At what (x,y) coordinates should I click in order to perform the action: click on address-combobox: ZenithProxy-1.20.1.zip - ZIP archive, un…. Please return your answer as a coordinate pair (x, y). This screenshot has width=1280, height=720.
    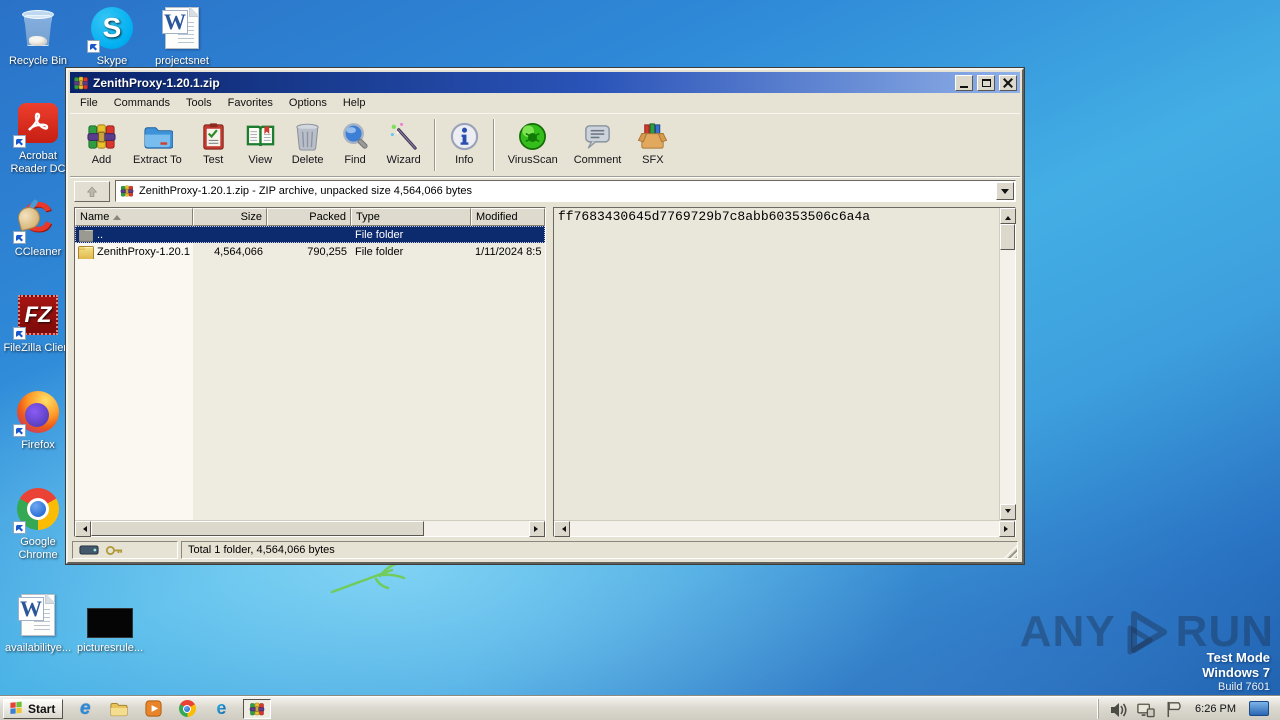
    Looking at the image, I should click on (565, 191).